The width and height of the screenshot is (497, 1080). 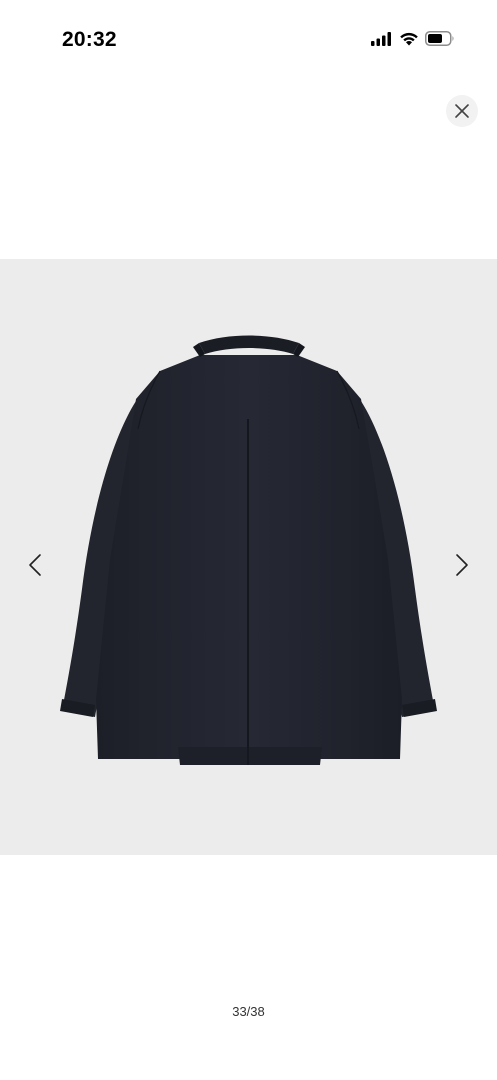 What do you see at coordinates (439, 38) in the screenshot?
I see `battery-icon` at bounding box center [439, 38].